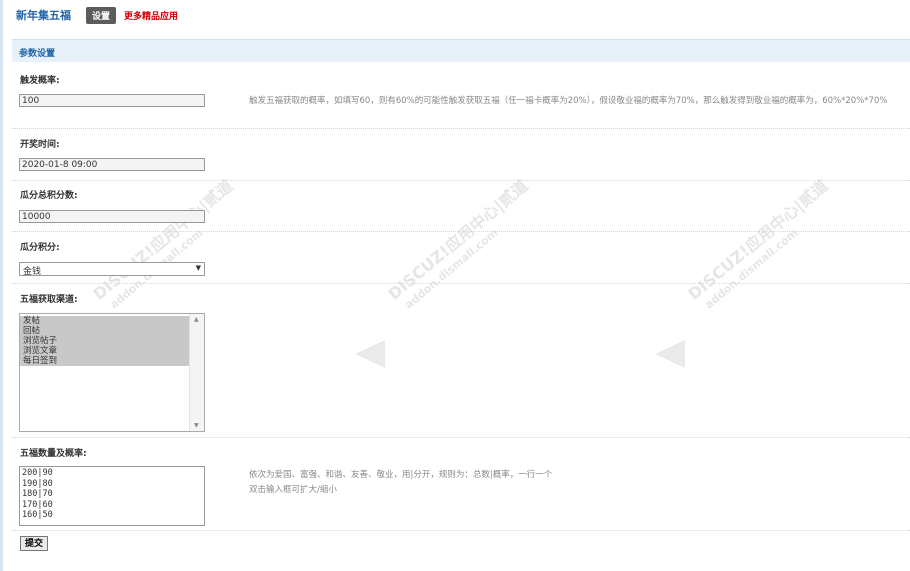 This screenshot has width=910, height=571. Describe the element at coordinates (104, 331) in the screenshot. I see `channel-option: 回帖` at that location.